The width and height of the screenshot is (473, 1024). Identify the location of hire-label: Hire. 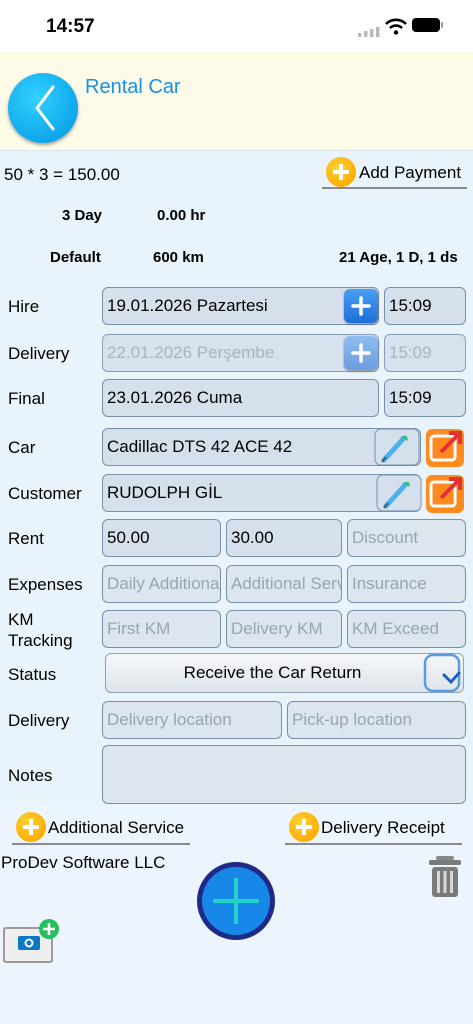
(24, 306).